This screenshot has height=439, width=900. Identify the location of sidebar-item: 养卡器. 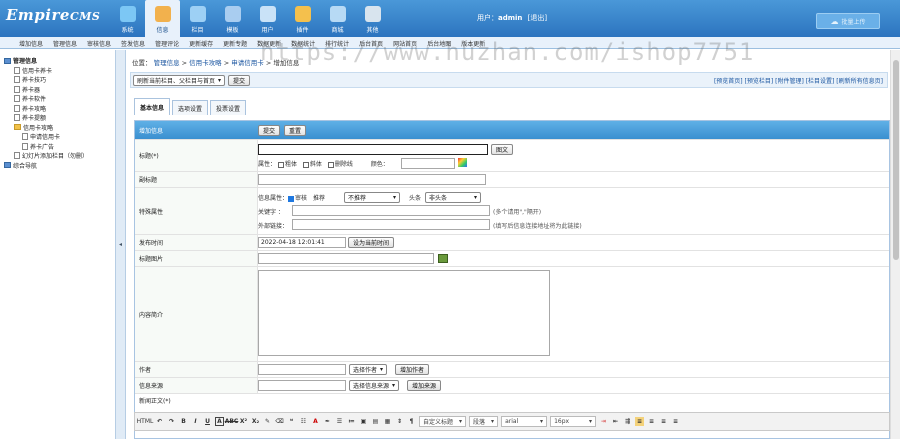
(59, 90).